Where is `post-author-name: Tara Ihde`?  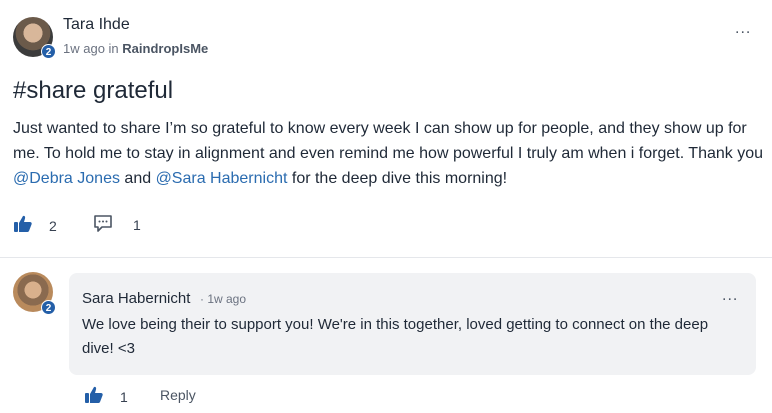 post-author-name: Tara Ihde is located at coordinates (96, 25).